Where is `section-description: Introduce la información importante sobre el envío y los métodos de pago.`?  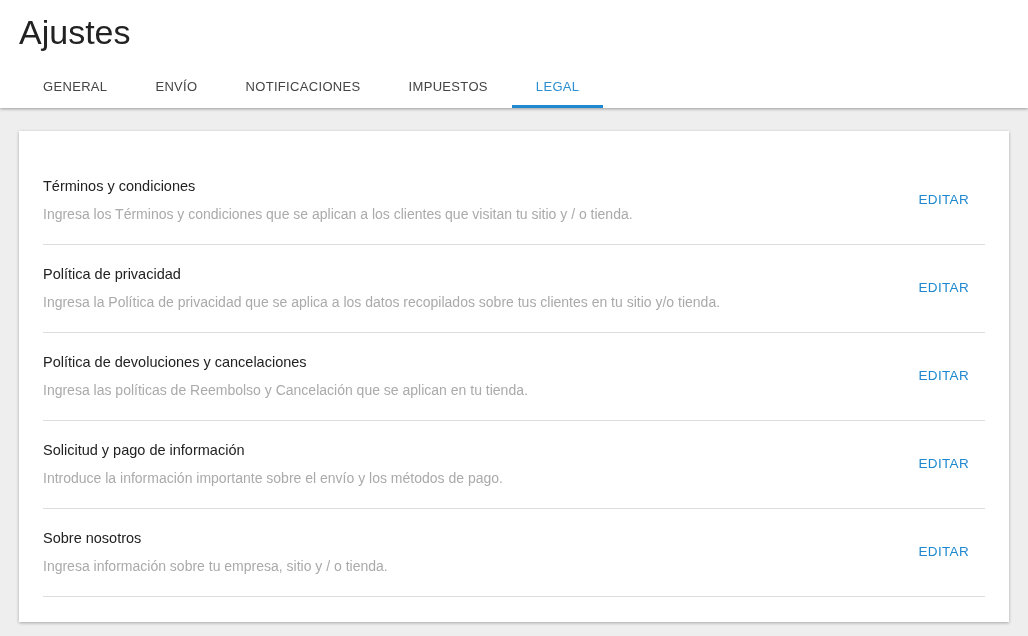
section-description: Introduce la información importante sobre el envío y los métodos de pago. is located at coordinates (273, 478).